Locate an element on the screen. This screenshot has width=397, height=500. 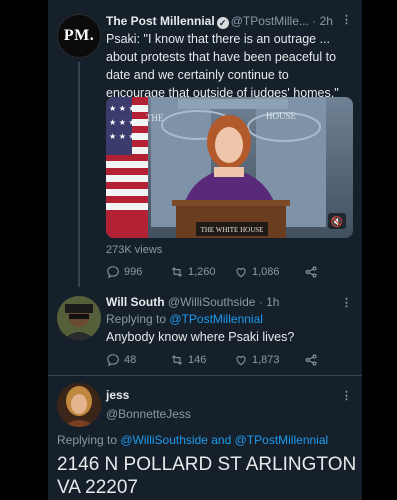
replying-to-and: and is located at coordinates (221, 440).